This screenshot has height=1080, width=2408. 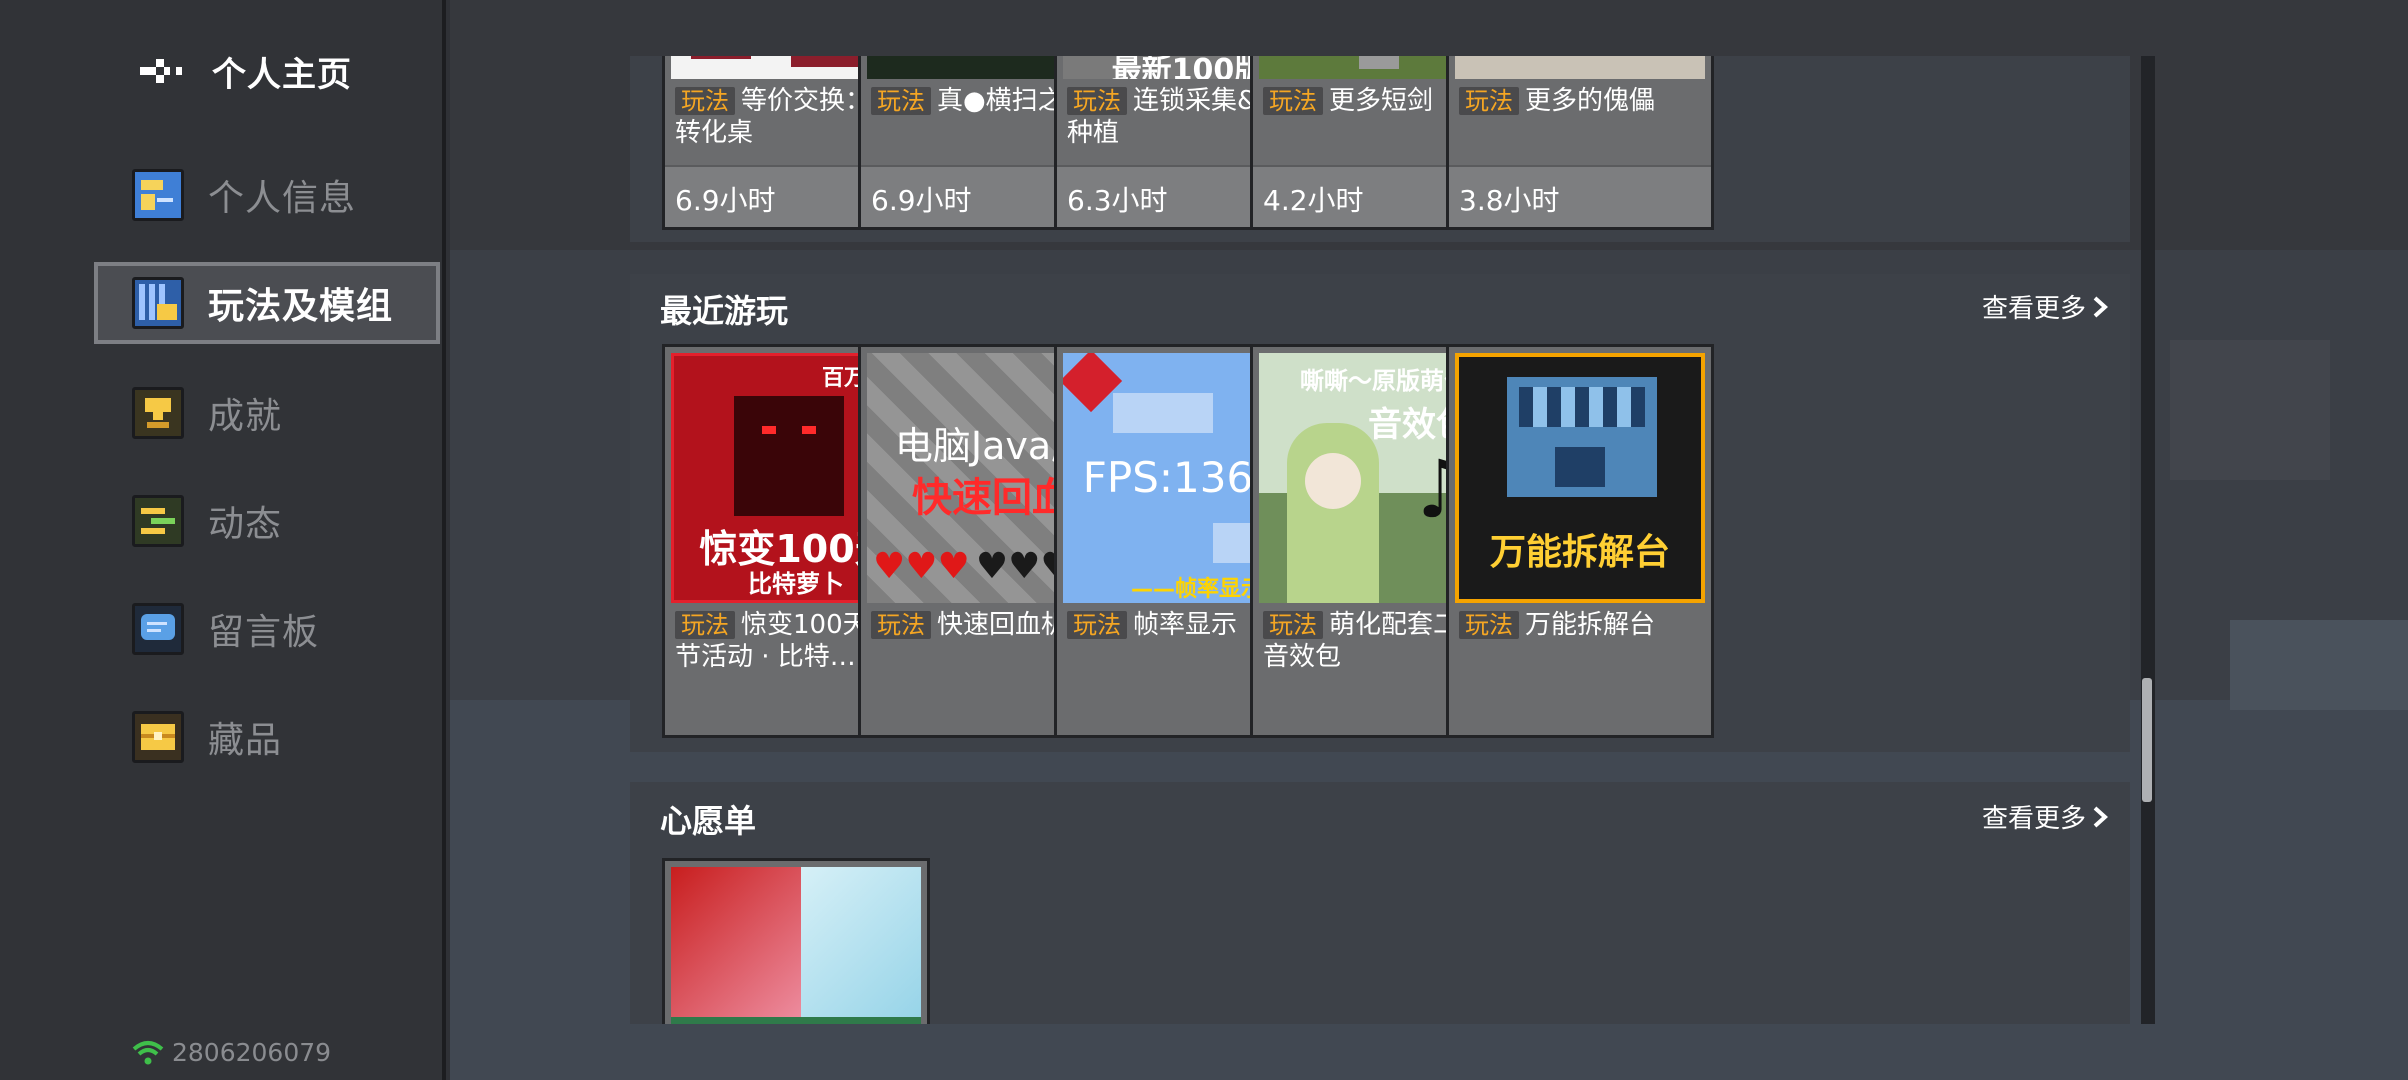 What do you see at coordinates (1313, 200) in the screenshot?
I see `play-hours: 4.2小时` at bounding box center [1313, 200].